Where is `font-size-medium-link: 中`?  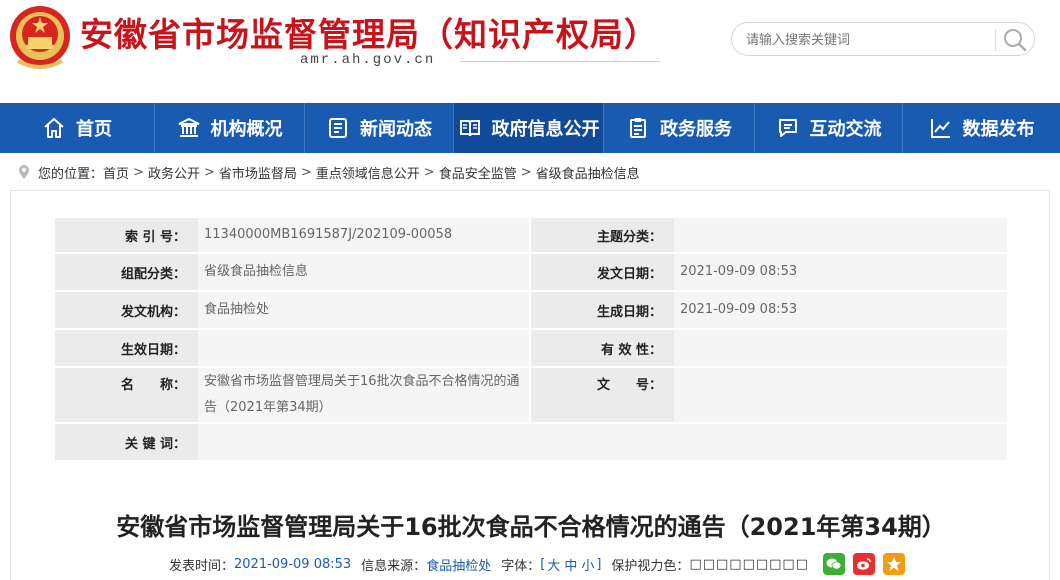
font-size-medium-link: 中 is located at coordinates (570, 564).